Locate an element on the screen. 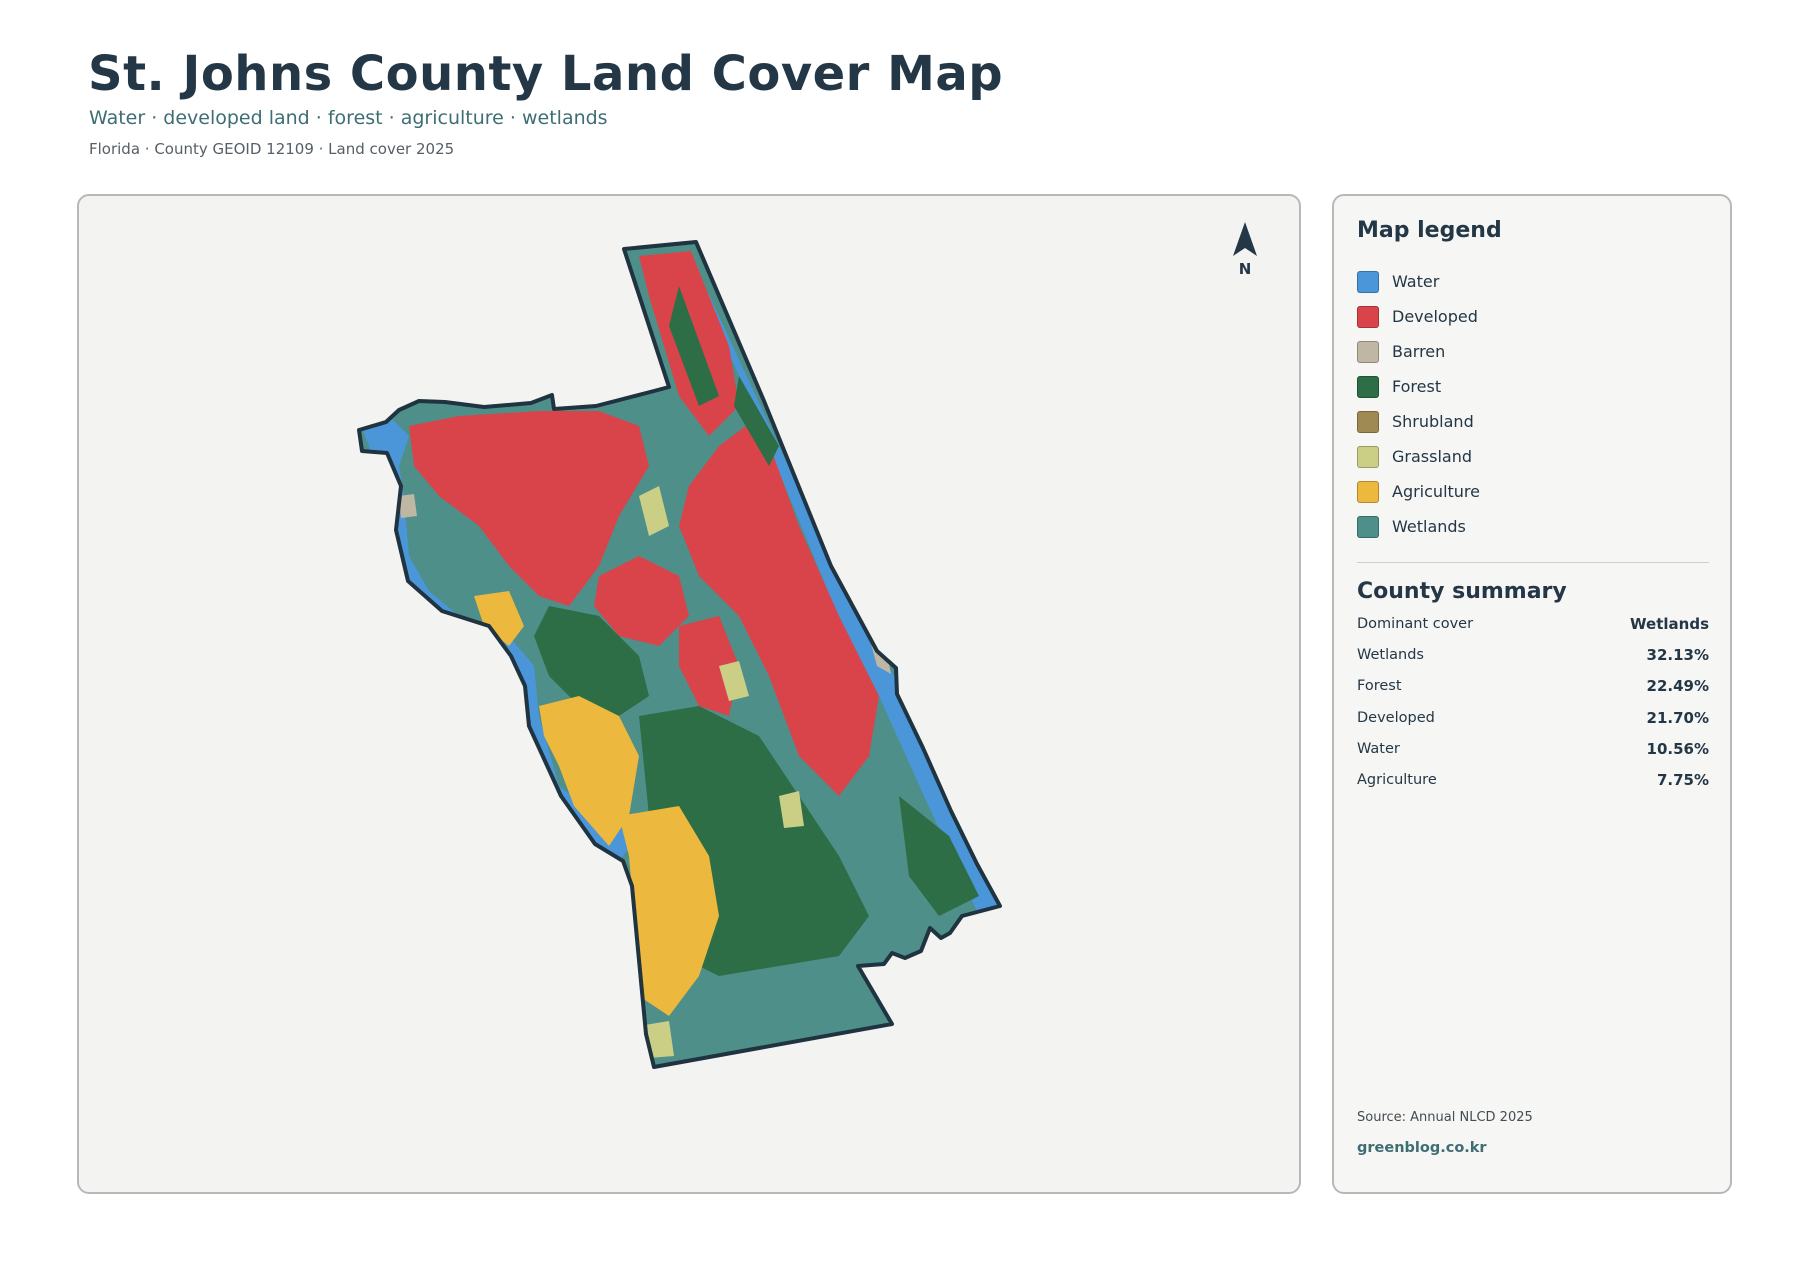  legend-item-shrubland: Shrubland is located at coordinates (1418, 421).